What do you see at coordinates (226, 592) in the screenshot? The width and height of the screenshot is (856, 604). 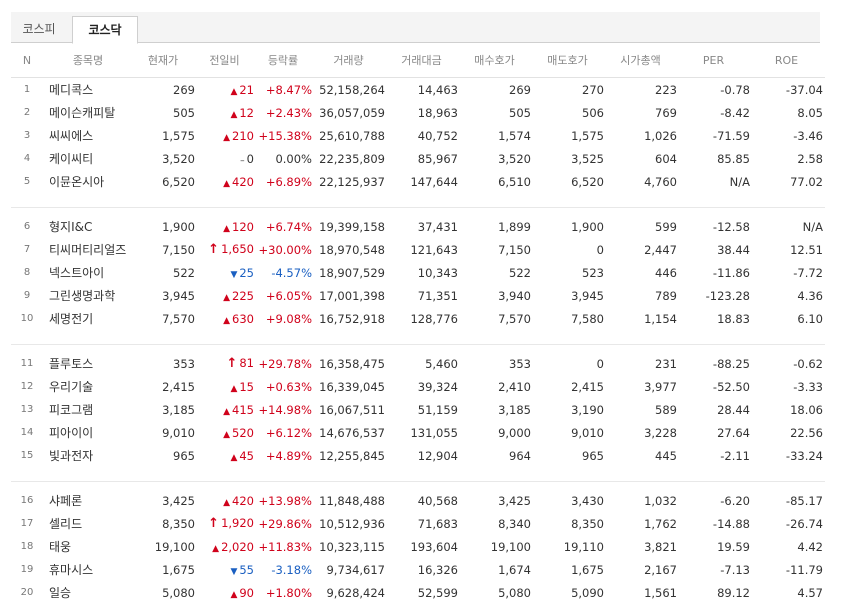 I see `price-change: ▲90` at bounding box center [226, 592].